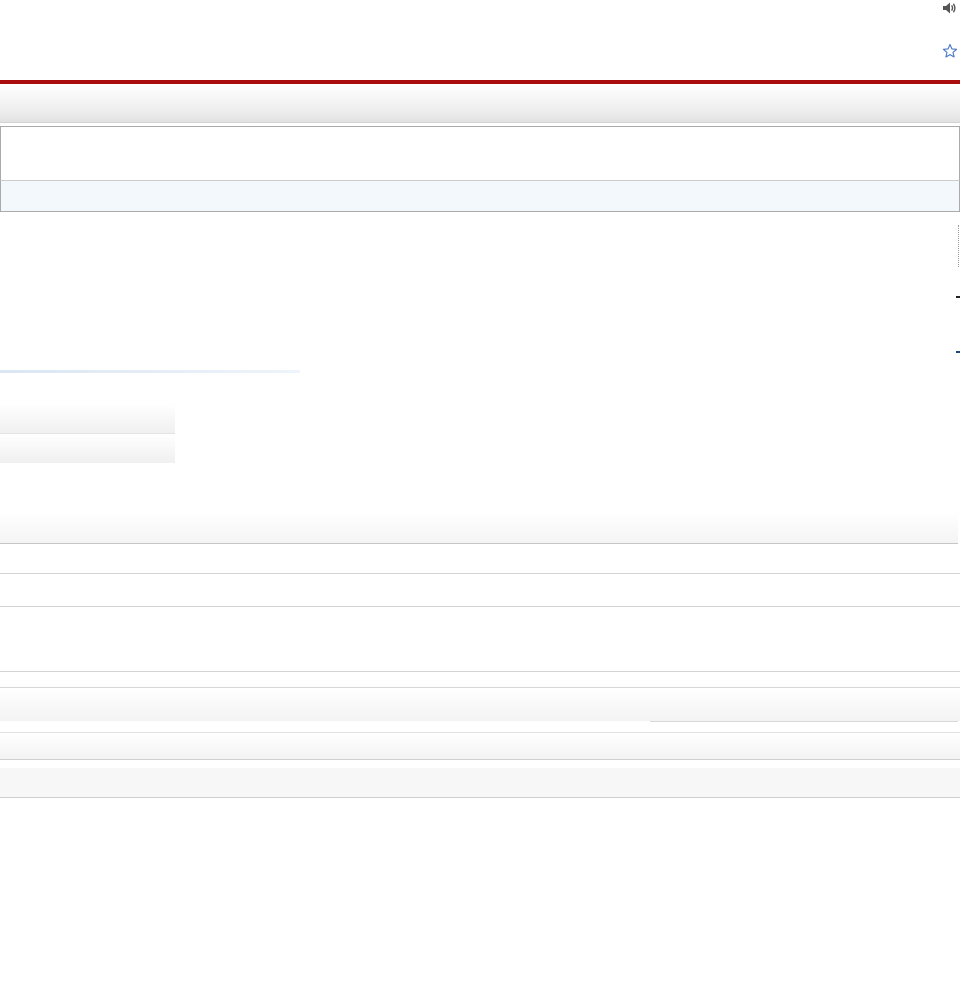 This screenshot has width=960, height=1000. Describe the element at coordinates (804, 721) in the screenshot. I see `panel-divider` at that location.